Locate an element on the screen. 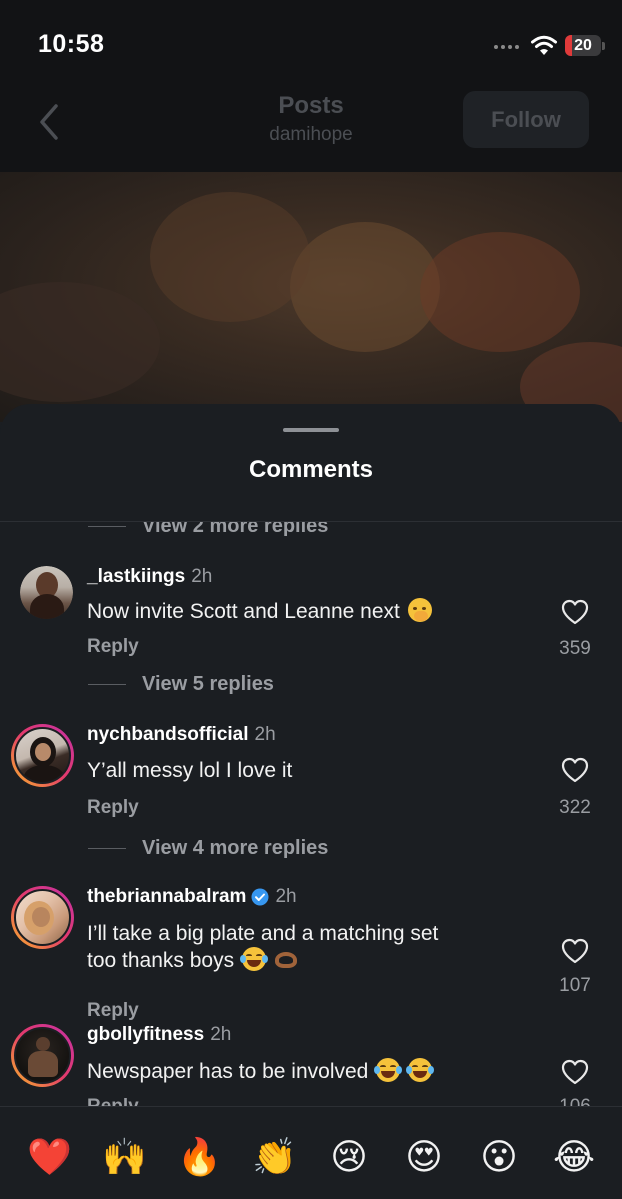 The height and width of the screenshot is (1199, 622). view-replies-toggle: View 4 more replies is located at coordinates (208, 848).